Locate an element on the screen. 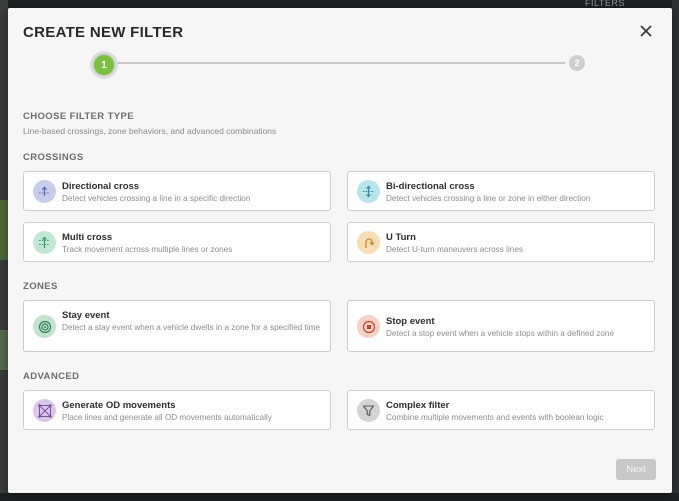 The height and width of the screenshot is (501, 679). crossings-heading: CROSSINGS is located at coordinates (53, 157).